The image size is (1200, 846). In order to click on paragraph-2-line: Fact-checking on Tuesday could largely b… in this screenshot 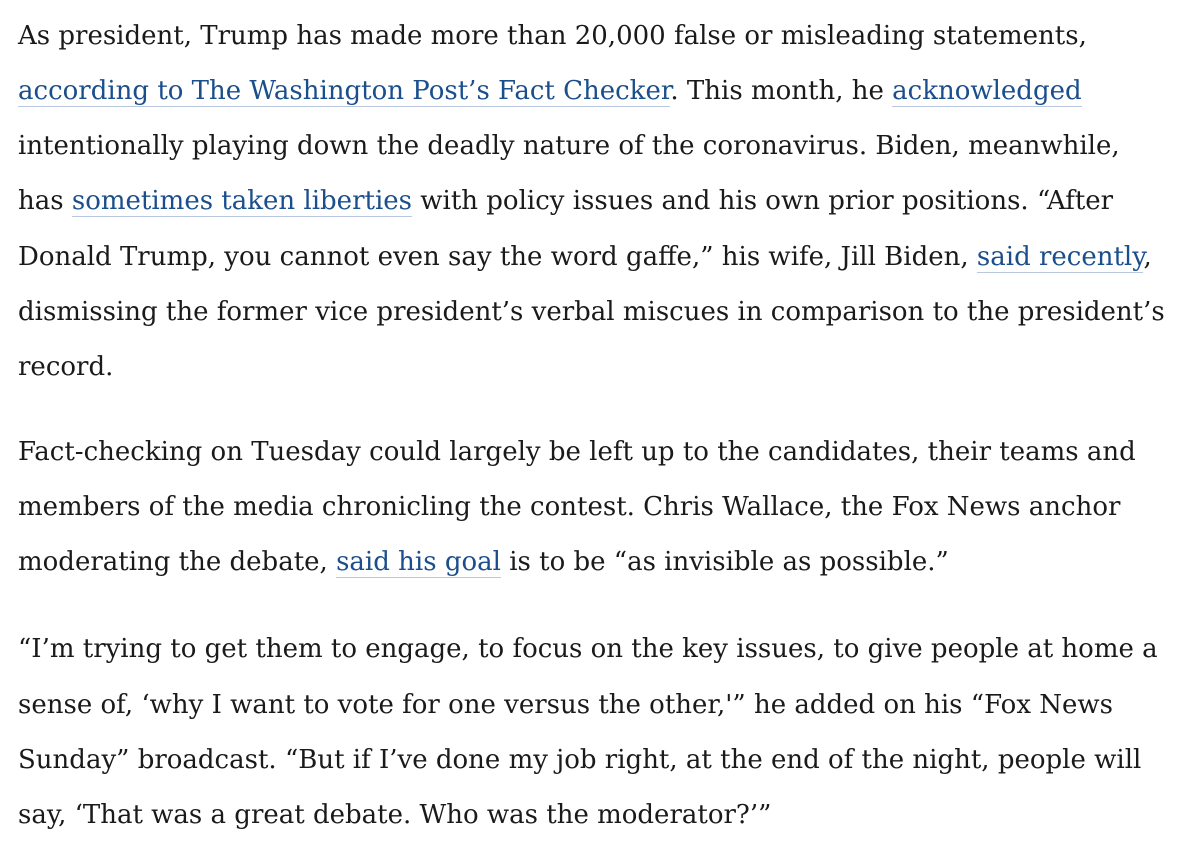, I will do `click(577, 452)`.